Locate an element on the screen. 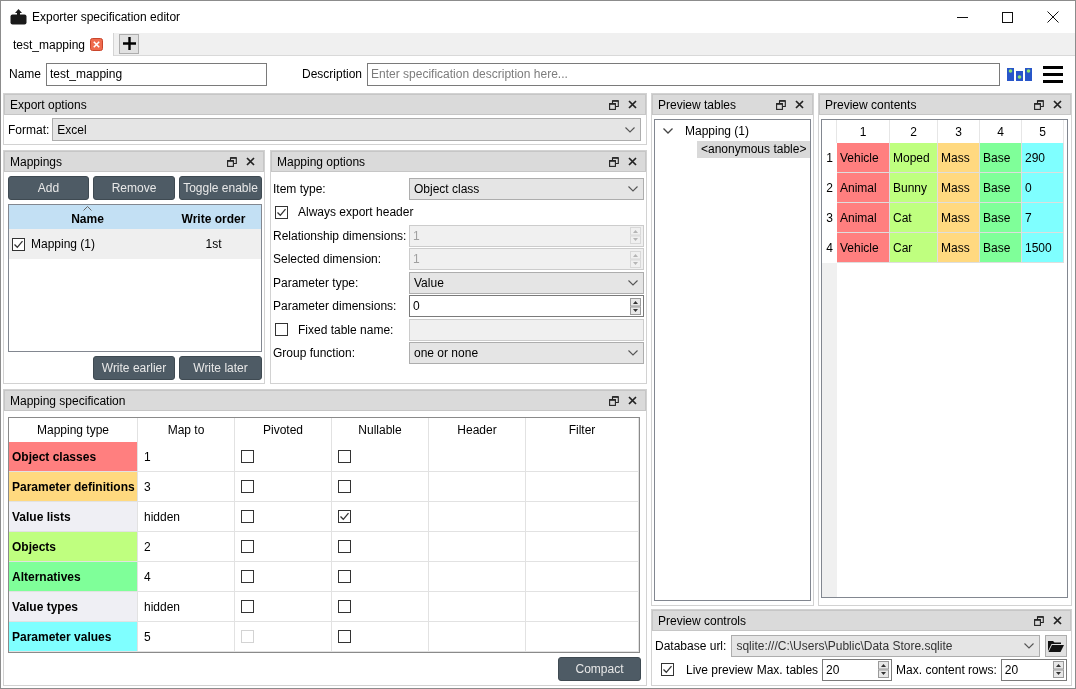 The image size is (1076, 689). write-order: 1st is located at coordinates (213, 244).